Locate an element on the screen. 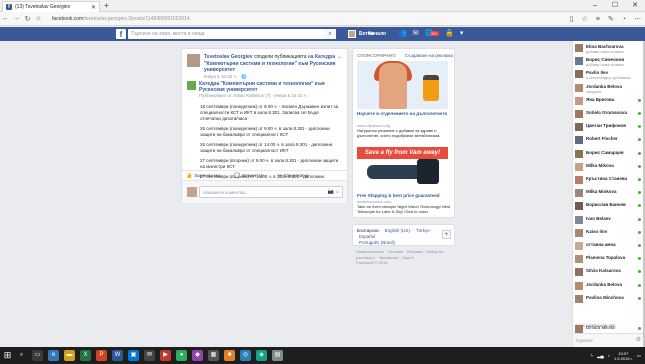 This screenshot has width=645, height=364. store-icon: ▣ is located at coordinates (133, 355).